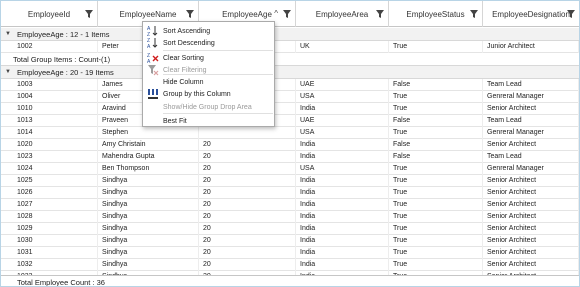  Describe the element at coordinates (49, 192) in the screenshot. I see `table-cell: 1026` at that location.